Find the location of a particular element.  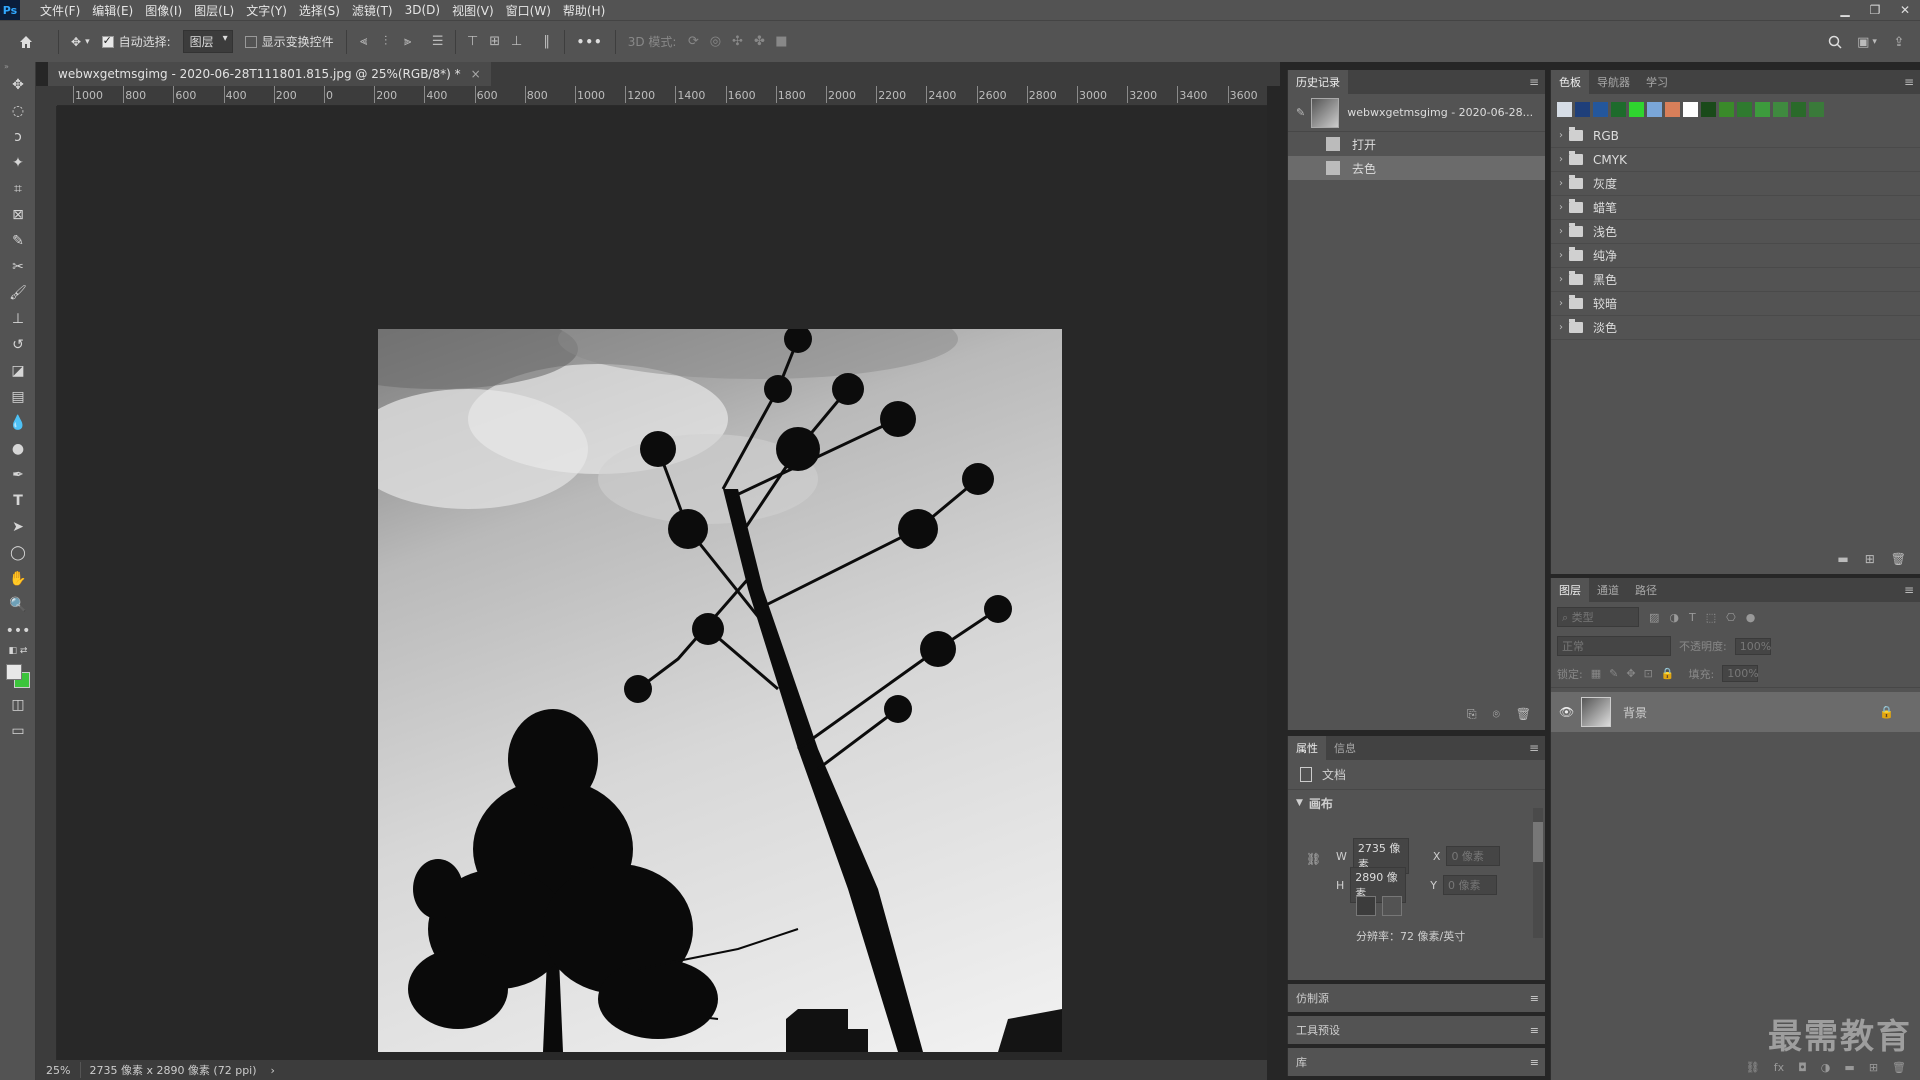

dodge-tool-icon: ● is located at coordinates (18, 449).